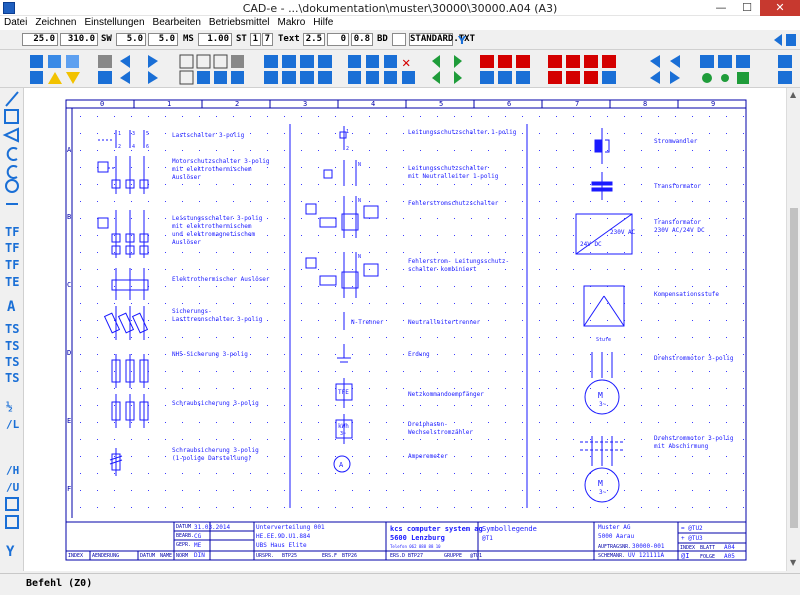  What do you see at coordinates (372, 61) in the screenshot?
I see `move-icon` at bounding box center [372, 61].